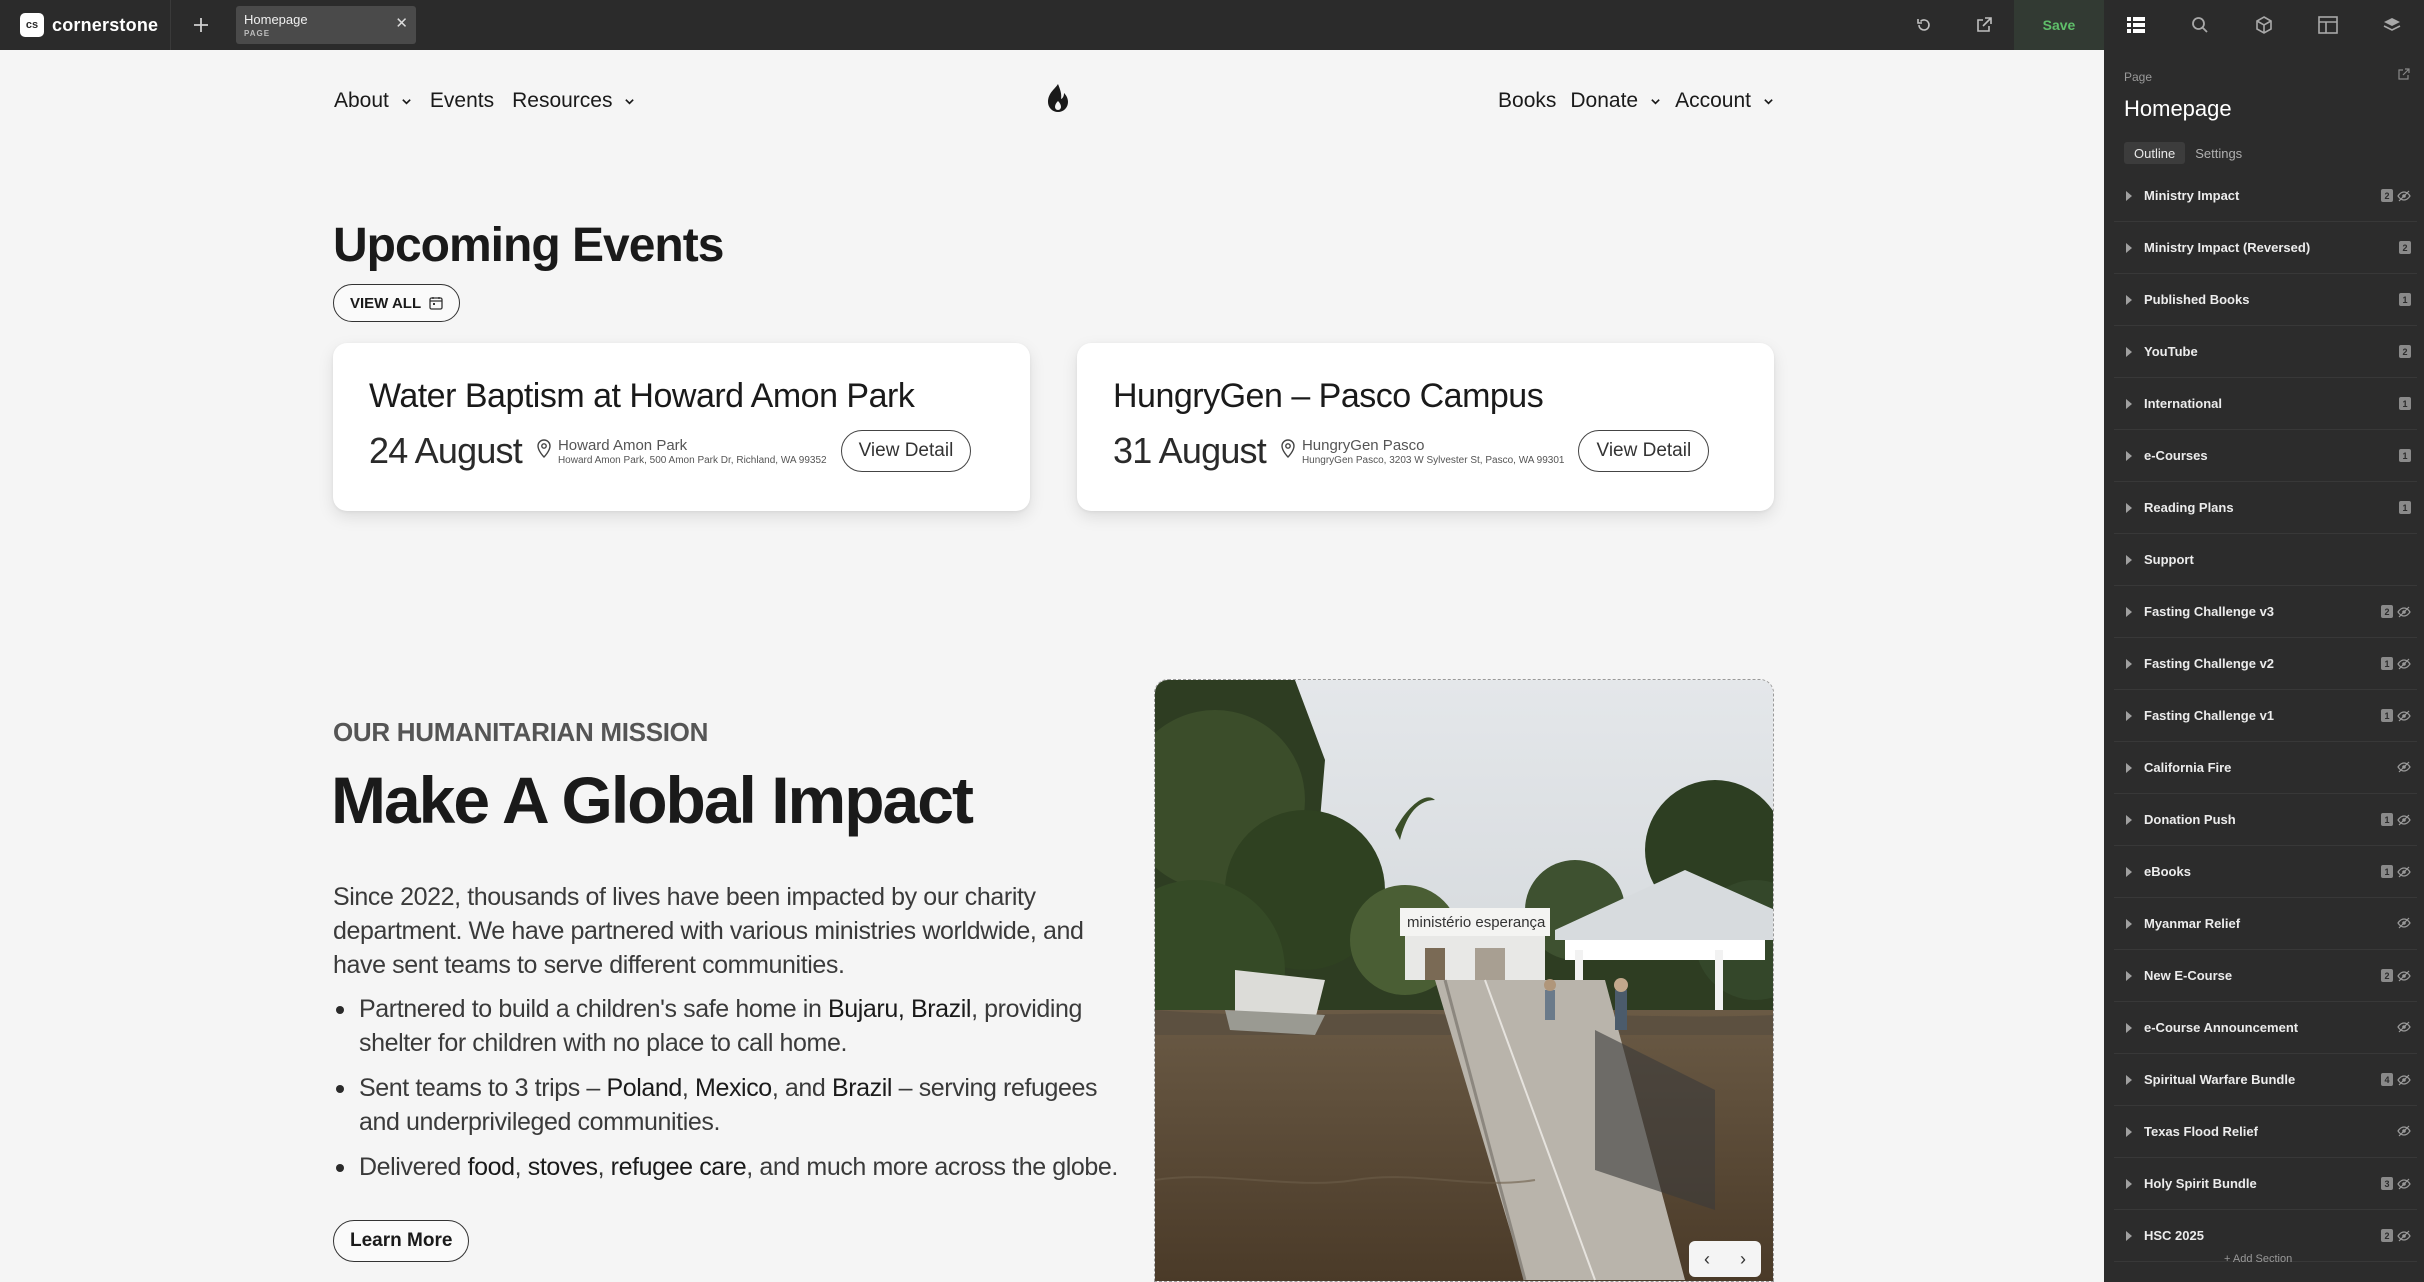 This screenshot has height=1282, width=2424. Describe the element at coordinates (2265, 1080) in the screenshot. I see `outline-section-row: Spiritual Warfare Bundle 4` at that location.